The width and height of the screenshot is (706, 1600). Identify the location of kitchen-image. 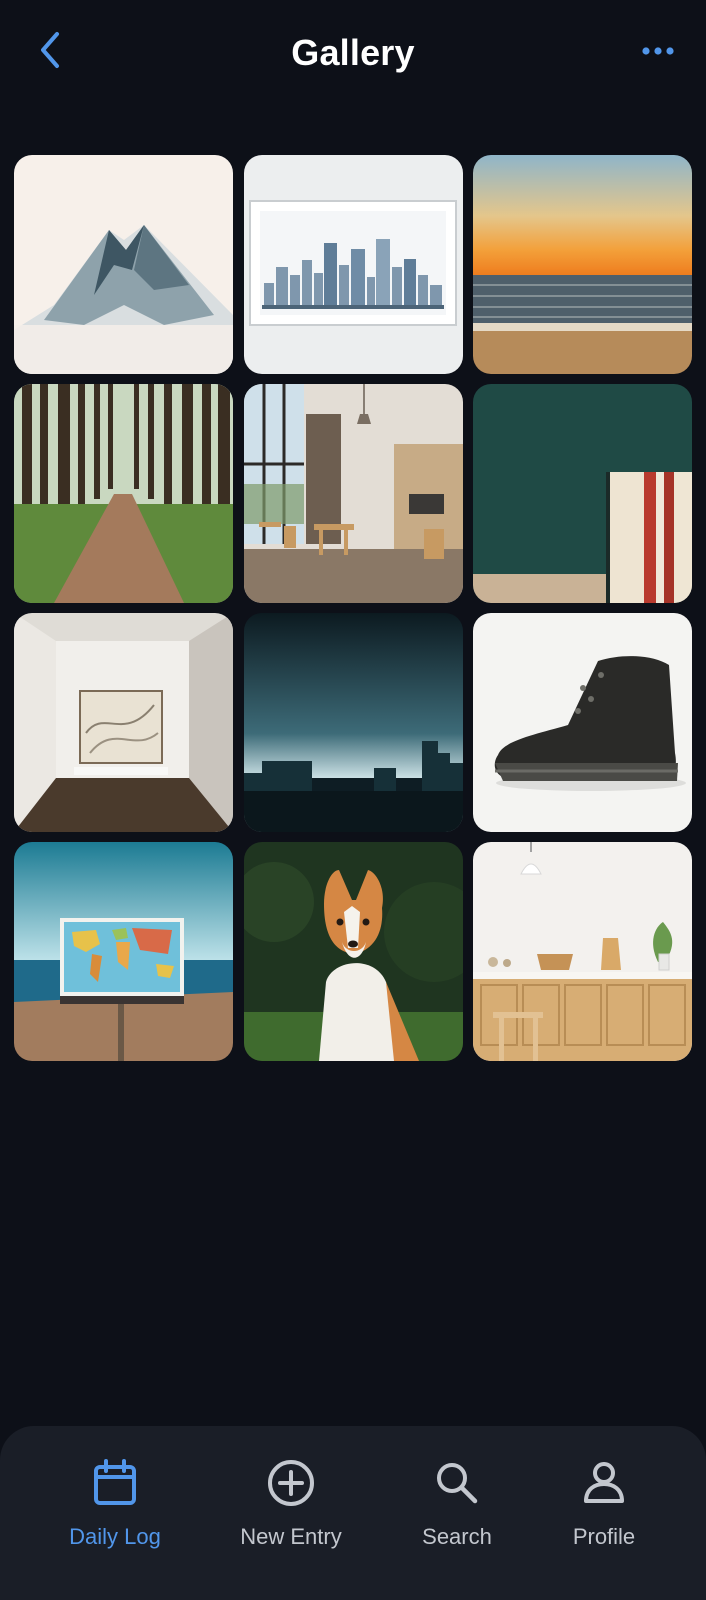
(582, 951).